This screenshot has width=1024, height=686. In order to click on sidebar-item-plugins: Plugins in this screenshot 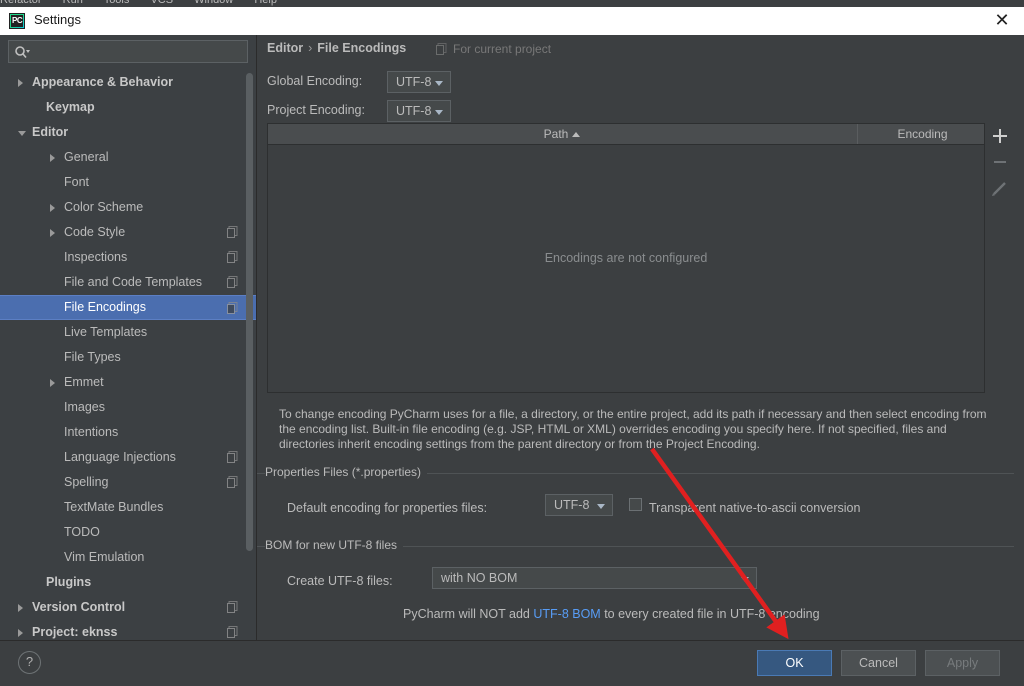, I will do `click(128, 582)`.